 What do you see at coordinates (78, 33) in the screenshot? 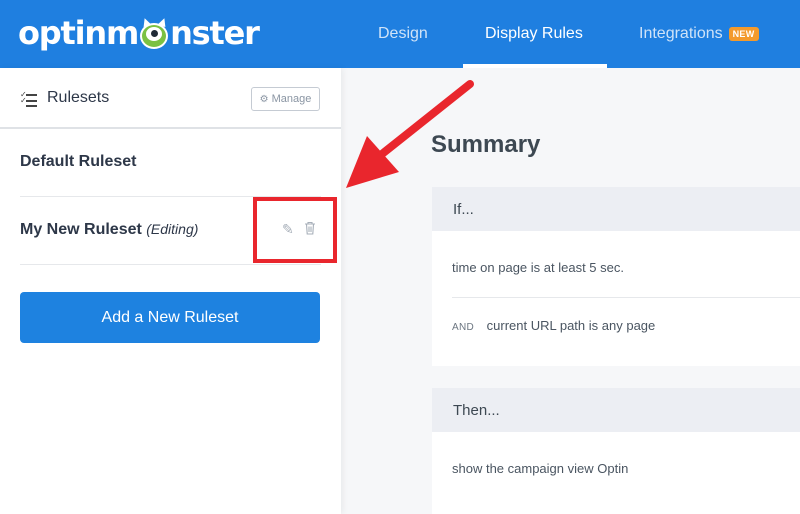
I see `logo-text-prefix: optinm` at bounding box center [78, 33].